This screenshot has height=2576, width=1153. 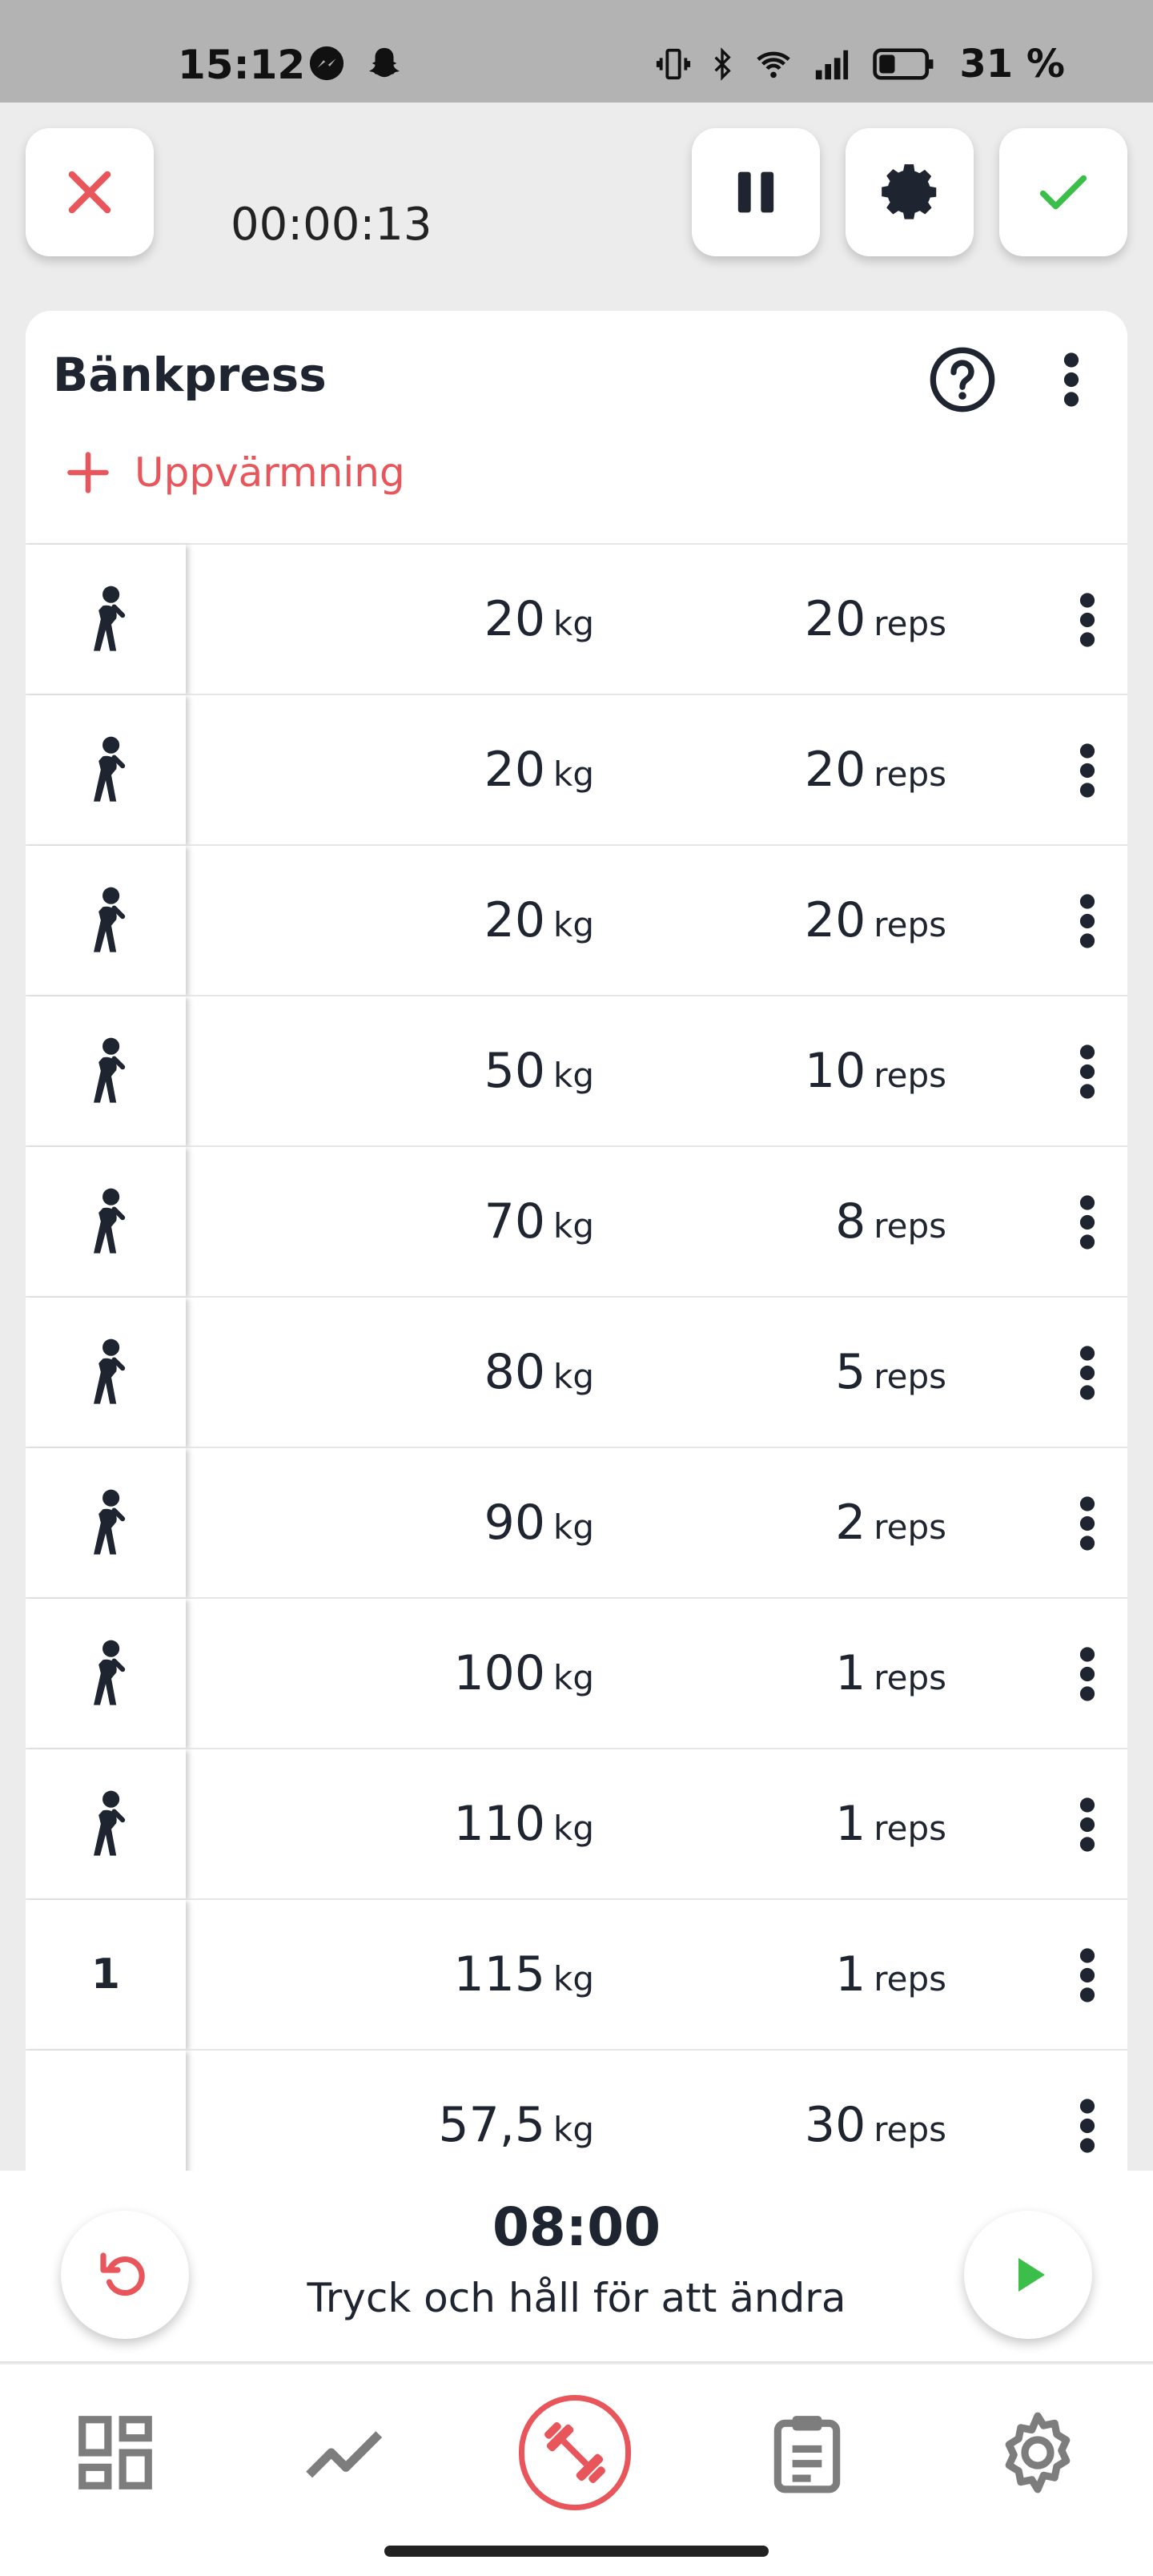 What do you see at coordinates (430, 1673) in the screenshot?
I see `set-weight: 100 kg` at bounding box center [430, 1673].